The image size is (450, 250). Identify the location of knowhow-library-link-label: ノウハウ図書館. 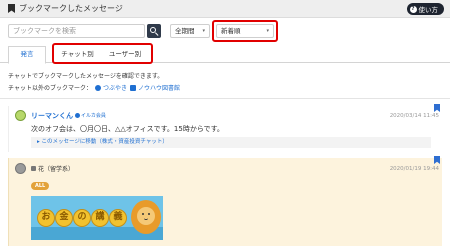
(158, 88).